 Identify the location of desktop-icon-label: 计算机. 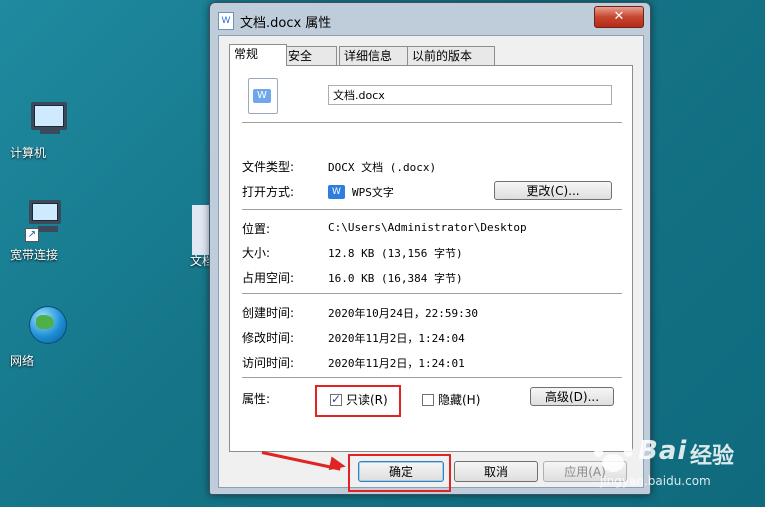
(28, 153).